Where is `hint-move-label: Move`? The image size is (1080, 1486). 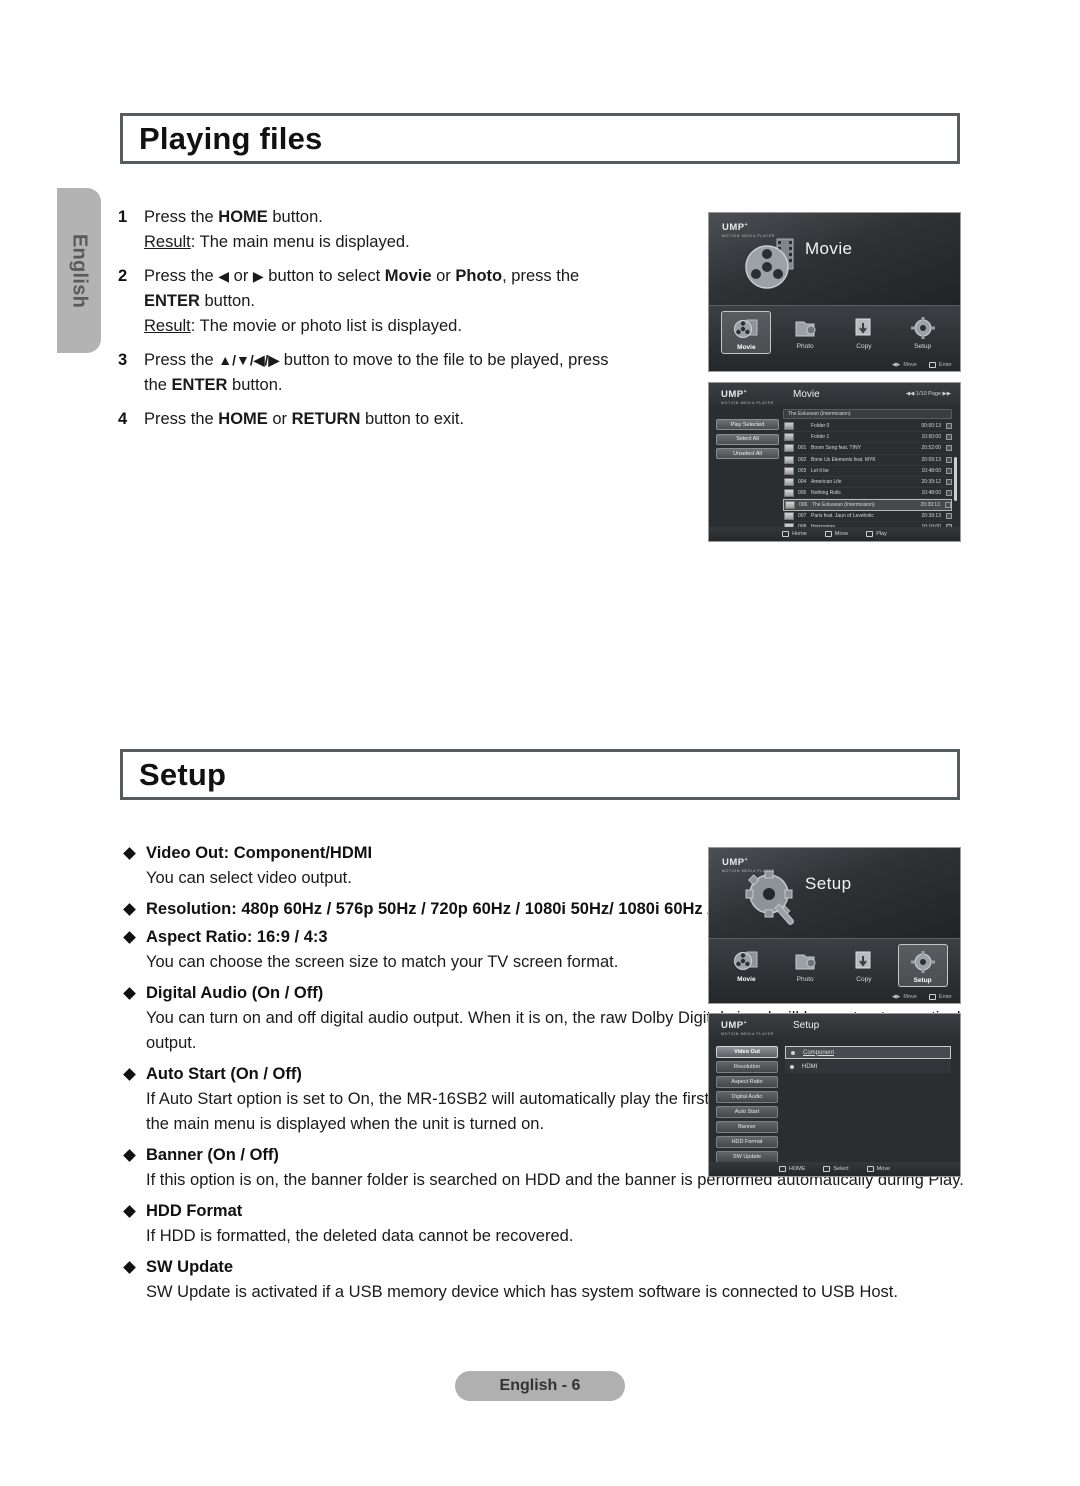
hint-move-label: Move is located at coordinates (910, 364).